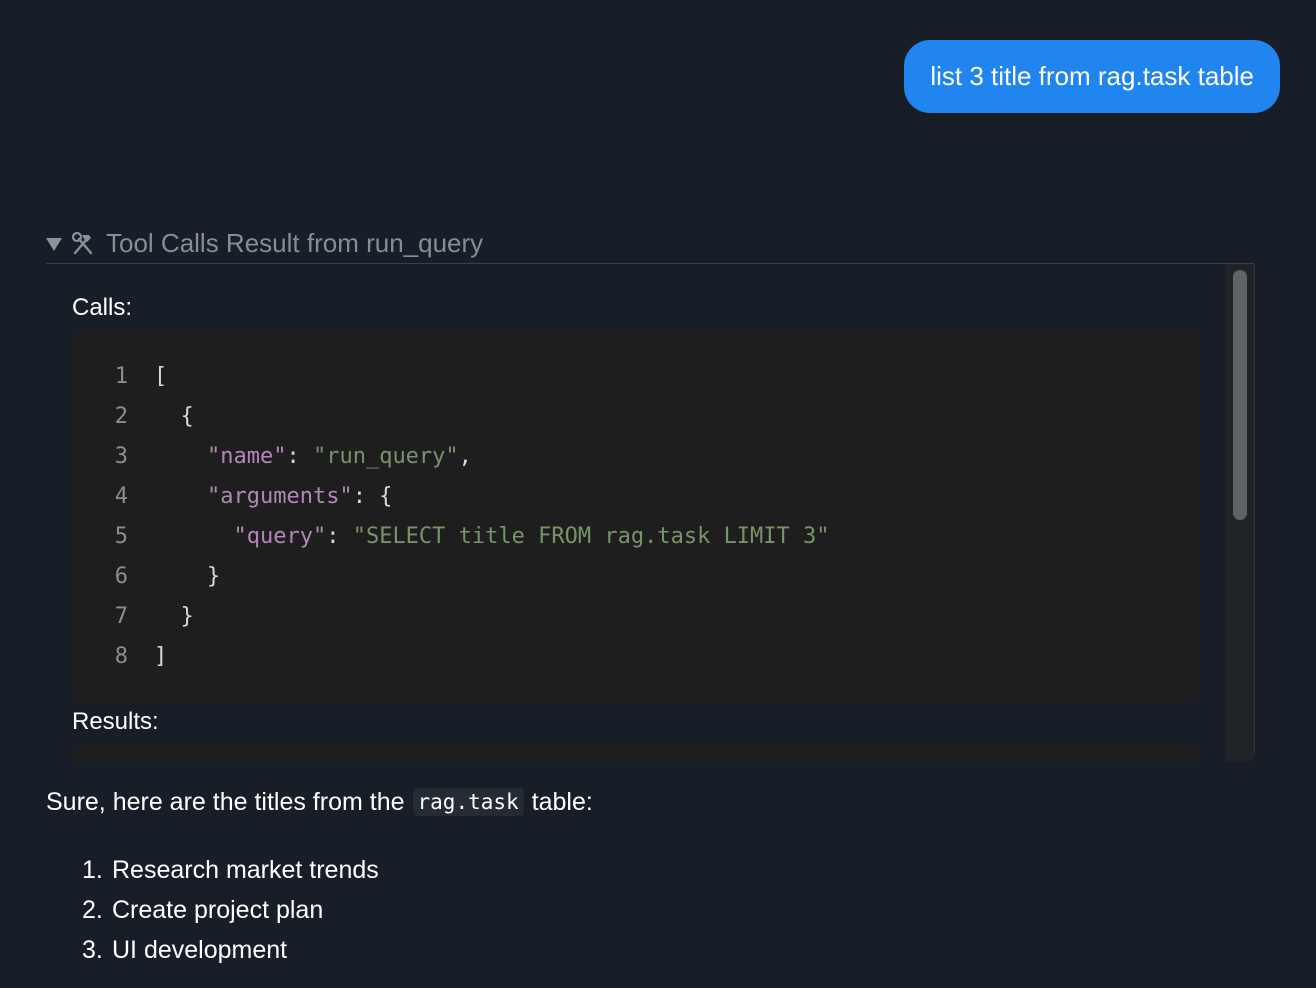  What do you see at coordinates (161, 656) in the screenshot?
I see `code-token: ]` at bounding box center [161, 656].